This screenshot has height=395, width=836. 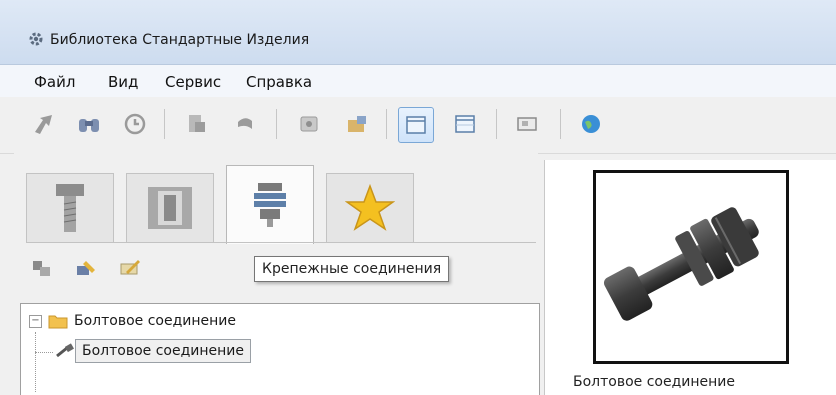 What do you see at coordinates (148, 268) in the screenshot?
I see `tree-toolbar` at bounding box center [148, 268].